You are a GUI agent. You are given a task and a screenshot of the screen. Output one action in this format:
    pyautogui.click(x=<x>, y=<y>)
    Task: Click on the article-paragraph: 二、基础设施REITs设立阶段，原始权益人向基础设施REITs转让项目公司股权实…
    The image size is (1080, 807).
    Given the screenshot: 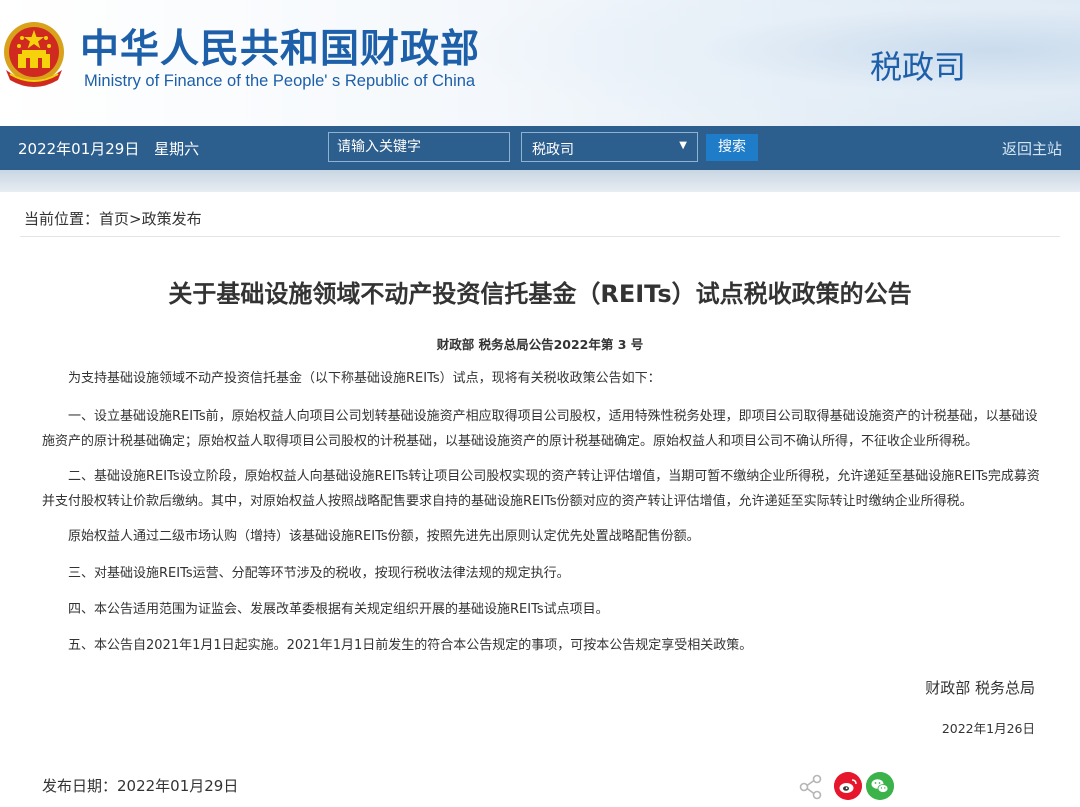 What is the action you would take?
    pyautogui.click(x=541, y=489)
    